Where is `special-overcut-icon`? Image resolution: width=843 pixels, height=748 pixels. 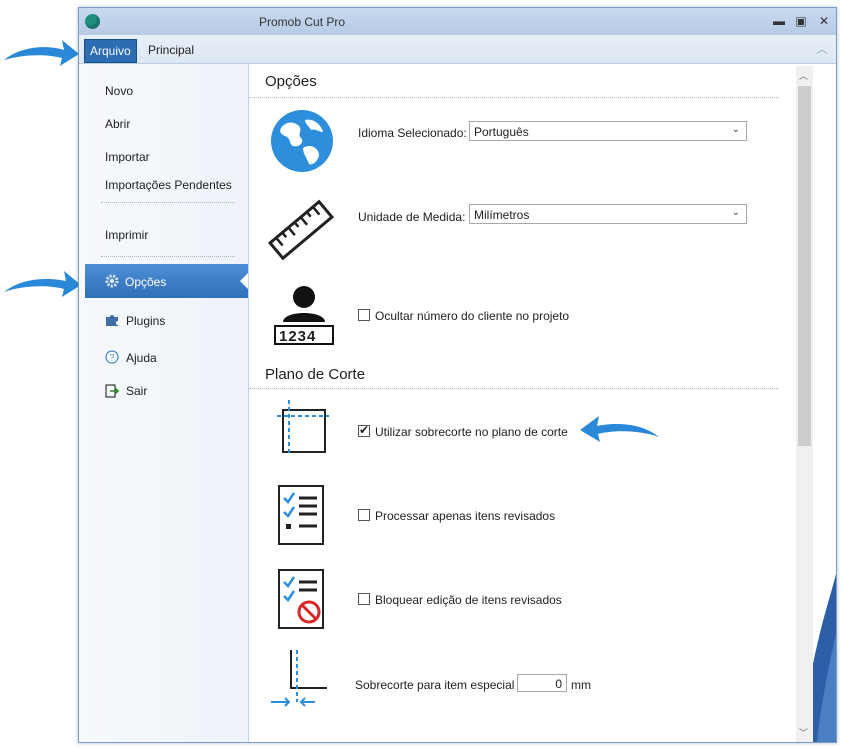 special-overcut-icon is located at coordinates (299, 678).